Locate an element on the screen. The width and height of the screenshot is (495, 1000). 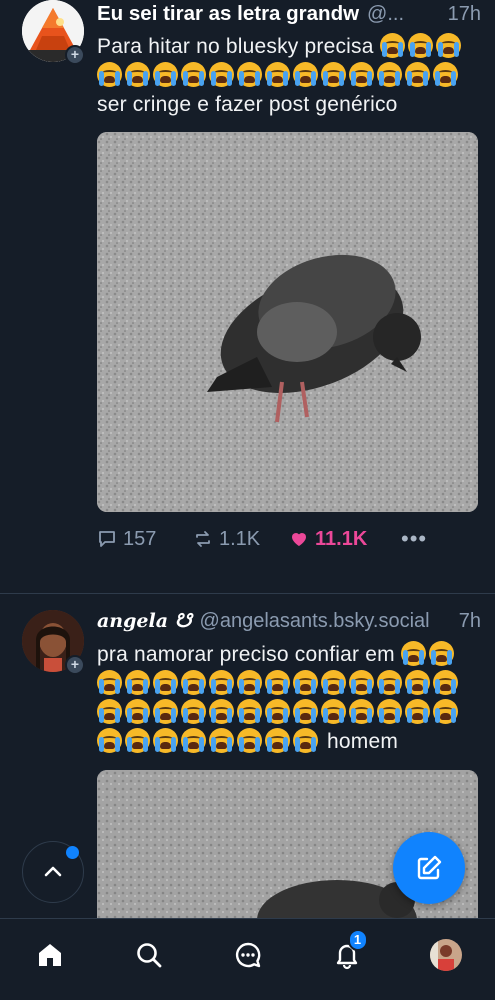
reply-icon is located at coordinates (107, 539).